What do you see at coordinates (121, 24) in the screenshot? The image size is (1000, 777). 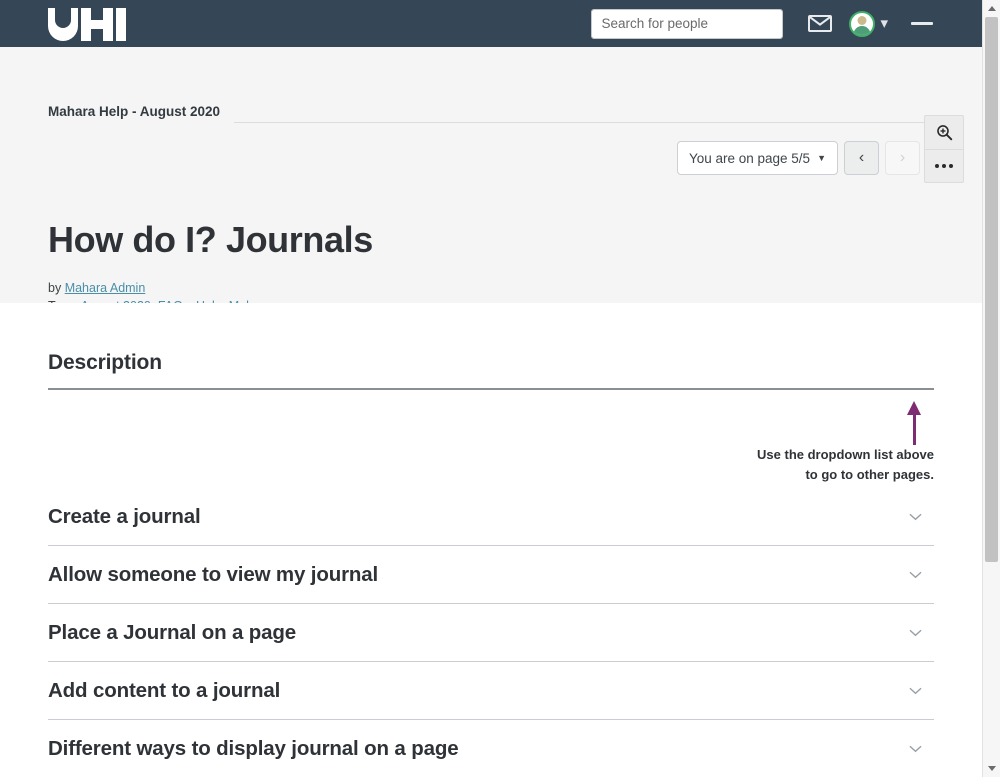 I see `logo-letter-i` at bounding box center [121, 24].